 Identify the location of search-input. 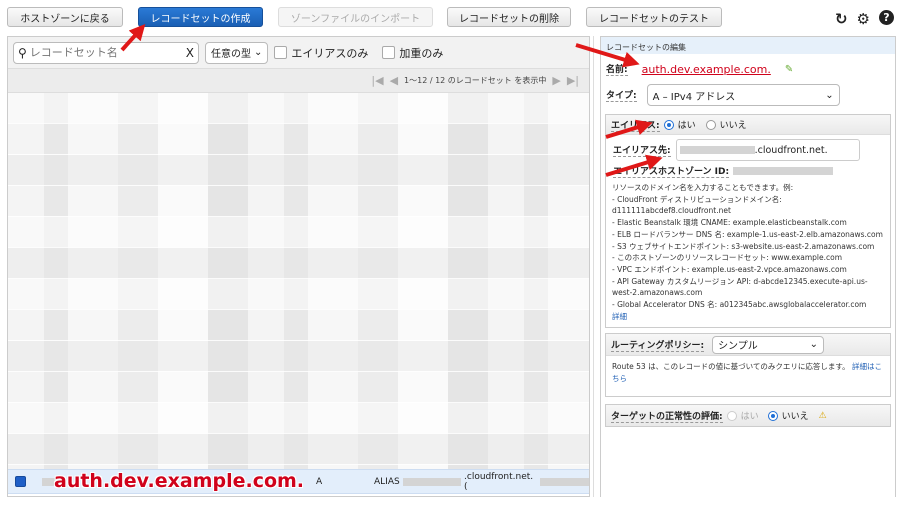
(106, 52).